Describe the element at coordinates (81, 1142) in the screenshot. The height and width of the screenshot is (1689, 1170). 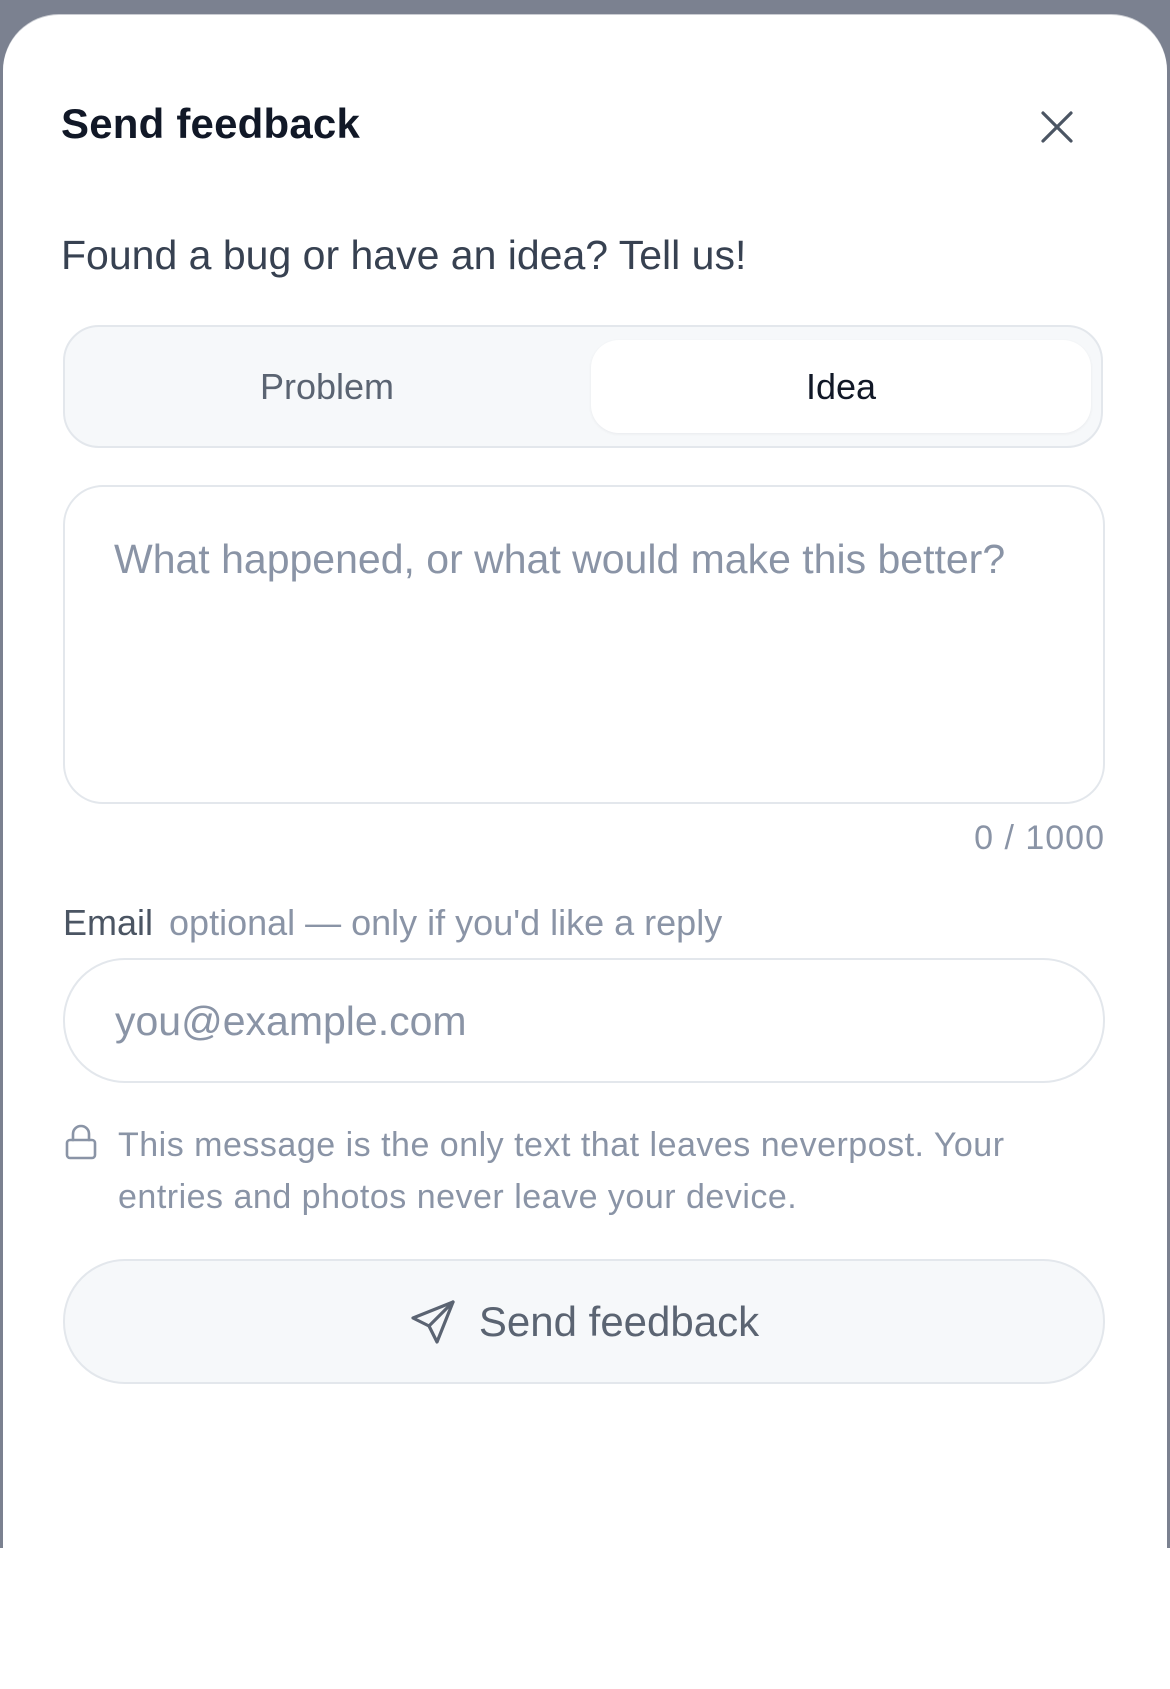
I see `lock-icon` at that location.